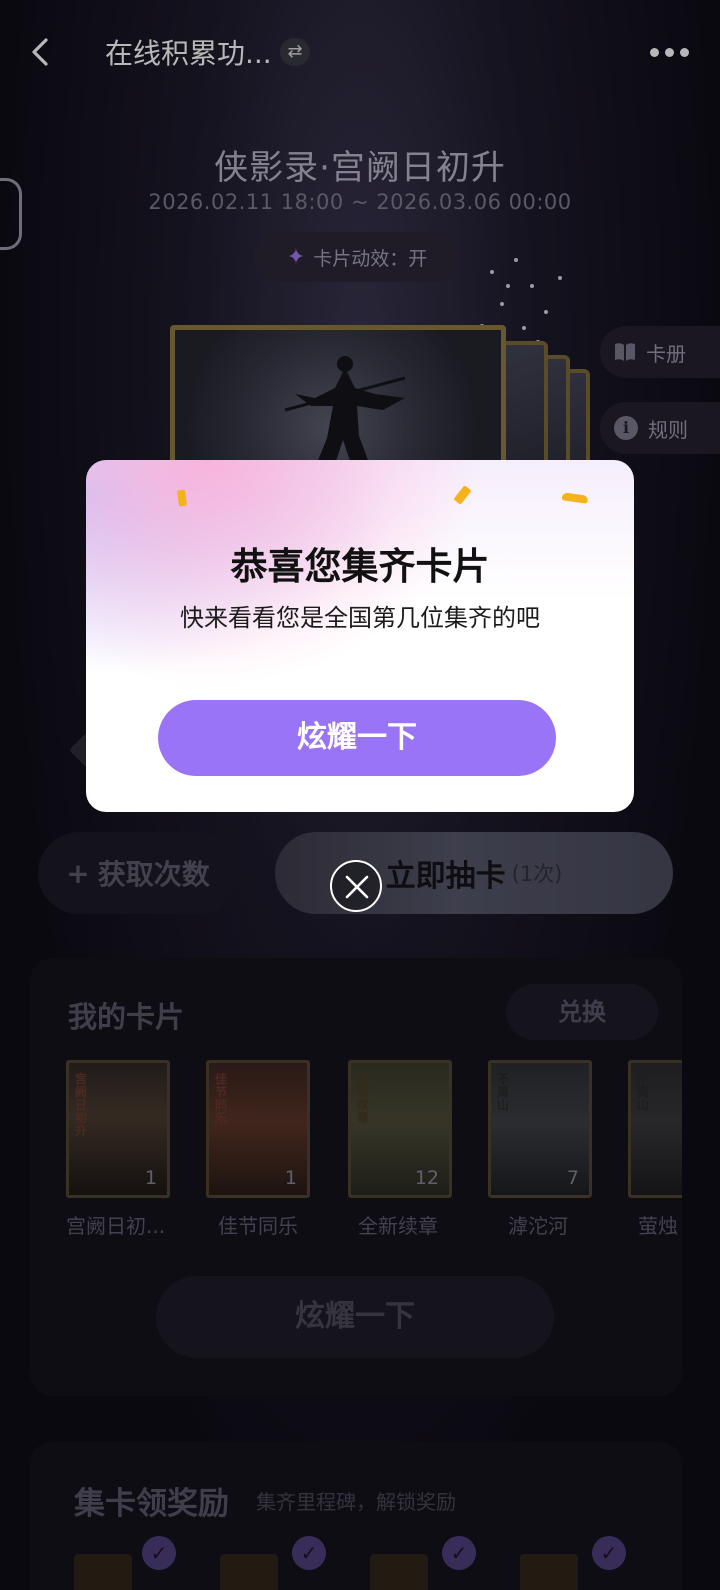 The height and width of the screenshot is (1590, 720). I want to click on dialog-subtitle: 快来看看您是全国第几位集齐的吧, so click(360, 618).